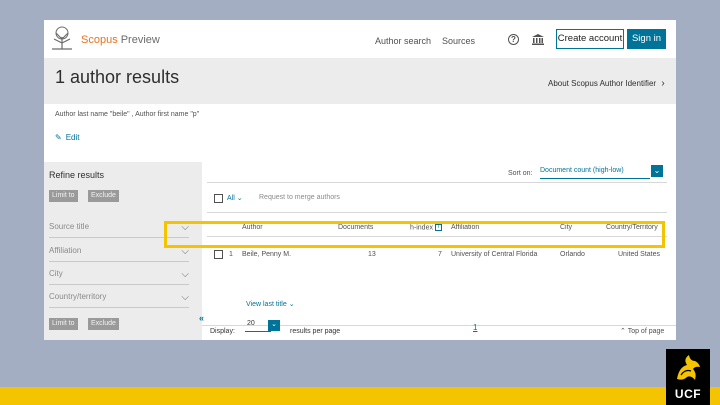 The image size is (720, 405). Describe the element at coordinates (688, 394) in the screenshot. I see `ucf-wordmark: UCF` at that location.